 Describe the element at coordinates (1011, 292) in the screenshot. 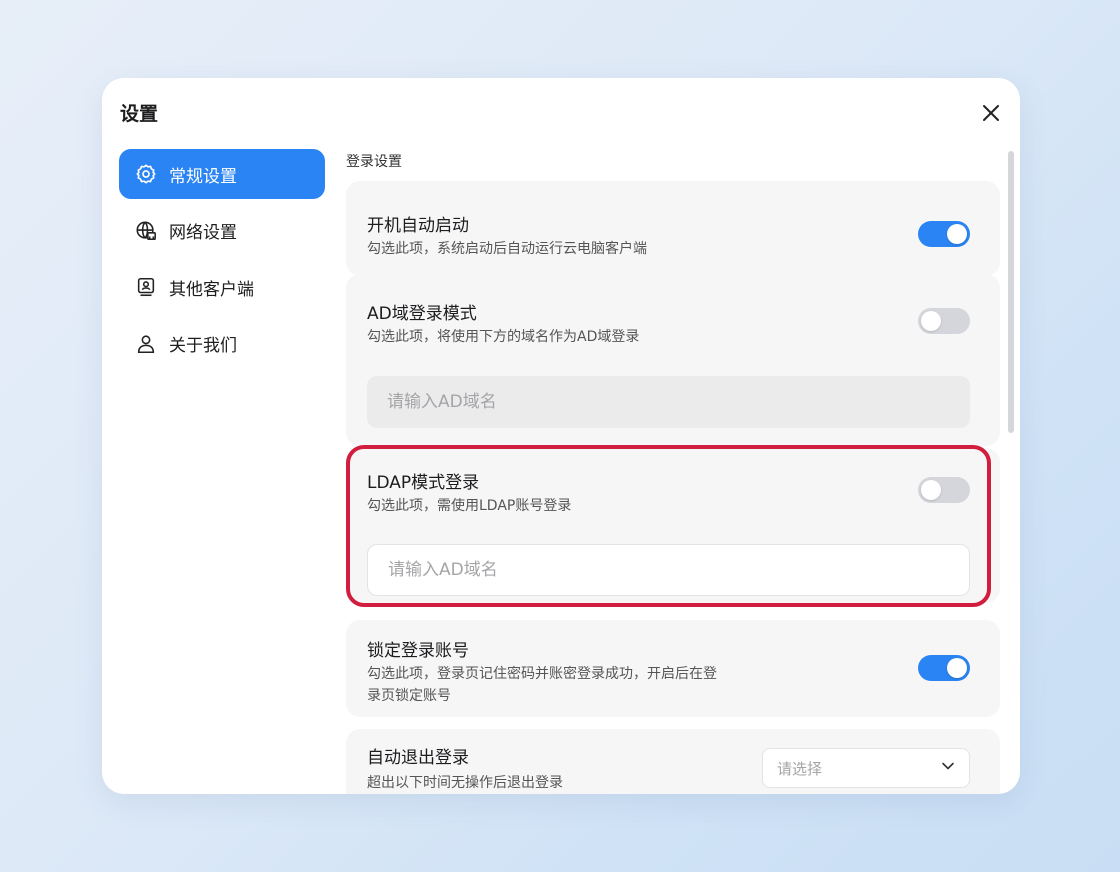

I see `scrollbar` at that location.